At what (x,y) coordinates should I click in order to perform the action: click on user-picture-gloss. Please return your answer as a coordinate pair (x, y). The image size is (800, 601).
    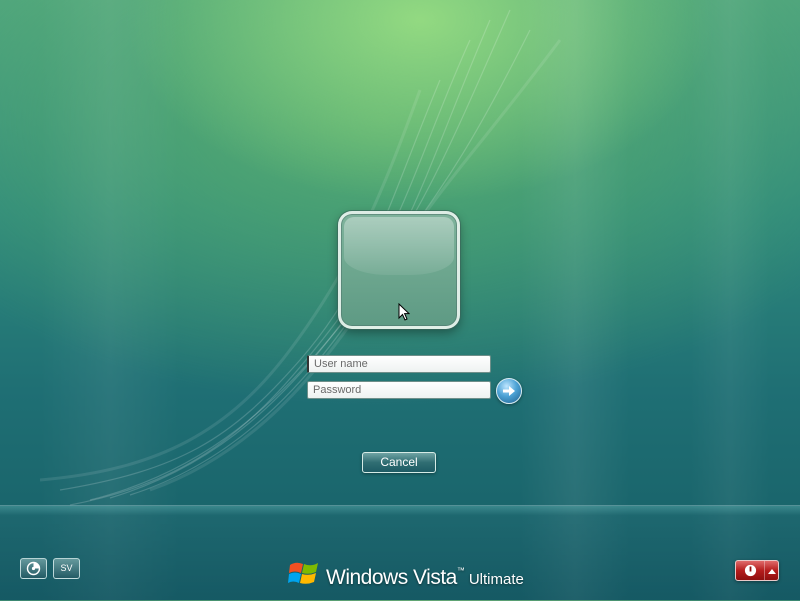
    Looking at the image, I should click on (399, 246).